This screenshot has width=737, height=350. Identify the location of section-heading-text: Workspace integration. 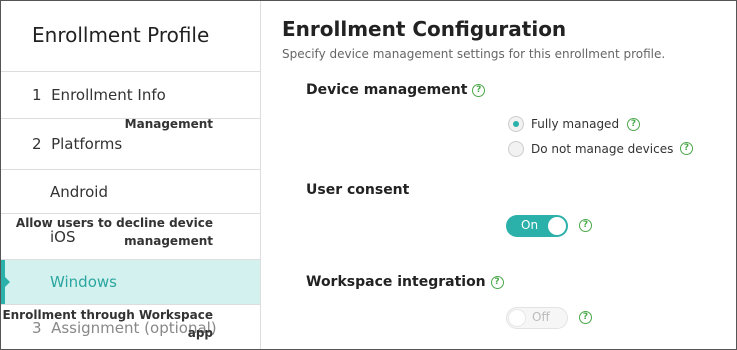
(396, 282).